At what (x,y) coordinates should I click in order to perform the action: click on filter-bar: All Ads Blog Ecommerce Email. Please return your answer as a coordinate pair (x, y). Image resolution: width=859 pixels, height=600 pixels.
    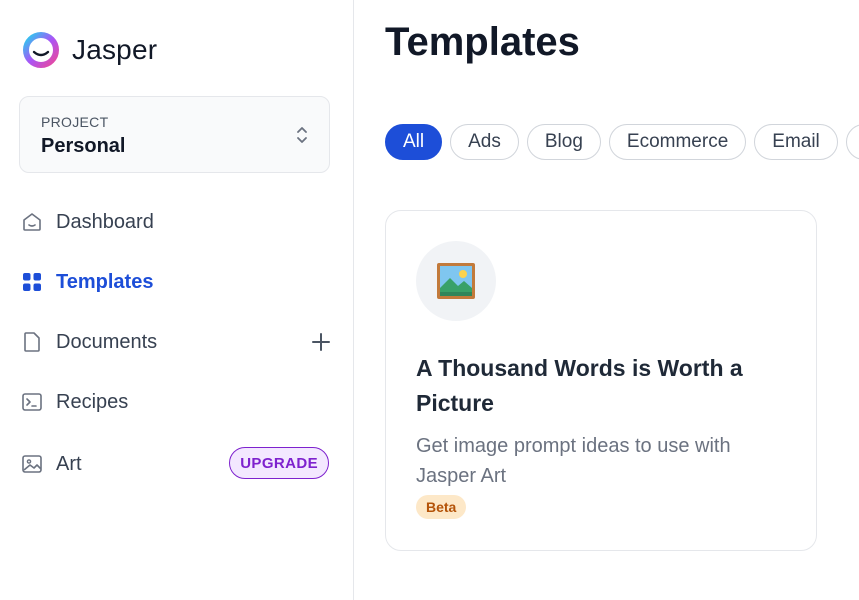
    Looking at the image, I should click on (622, 142).